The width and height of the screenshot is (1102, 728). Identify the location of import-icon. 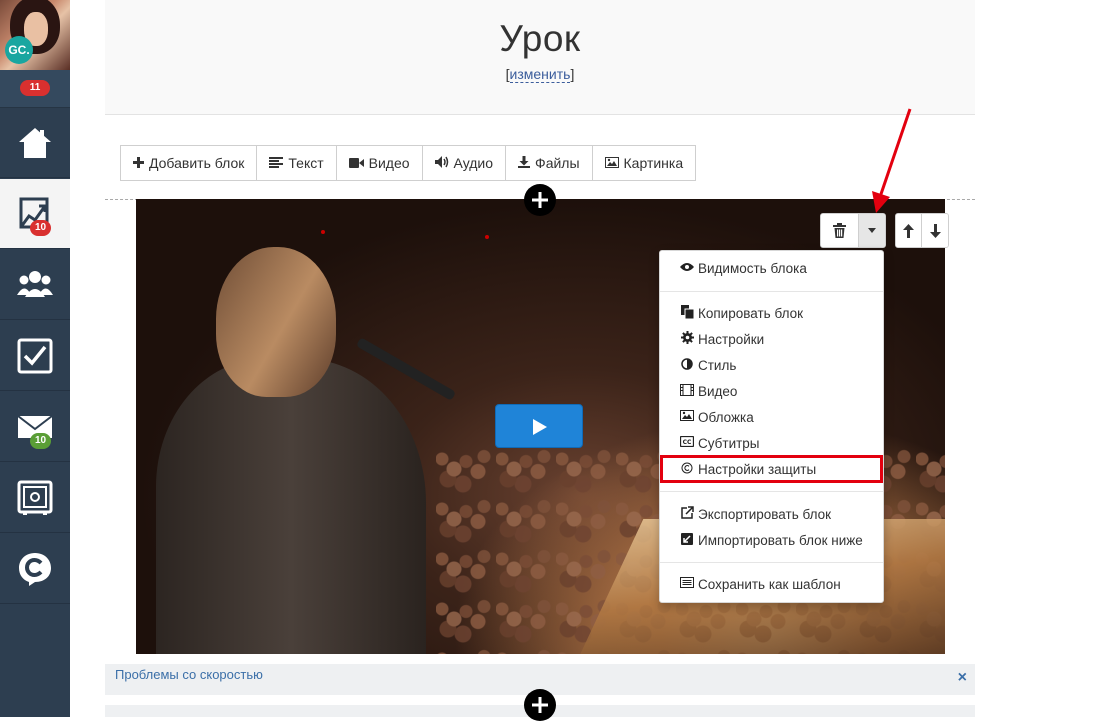
(687, 540).